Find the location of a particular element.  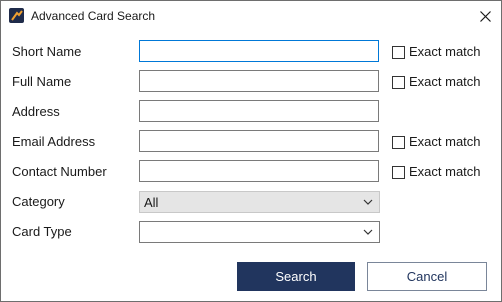

window-title: Advanced Card Search is located at coordinates (93, 16).